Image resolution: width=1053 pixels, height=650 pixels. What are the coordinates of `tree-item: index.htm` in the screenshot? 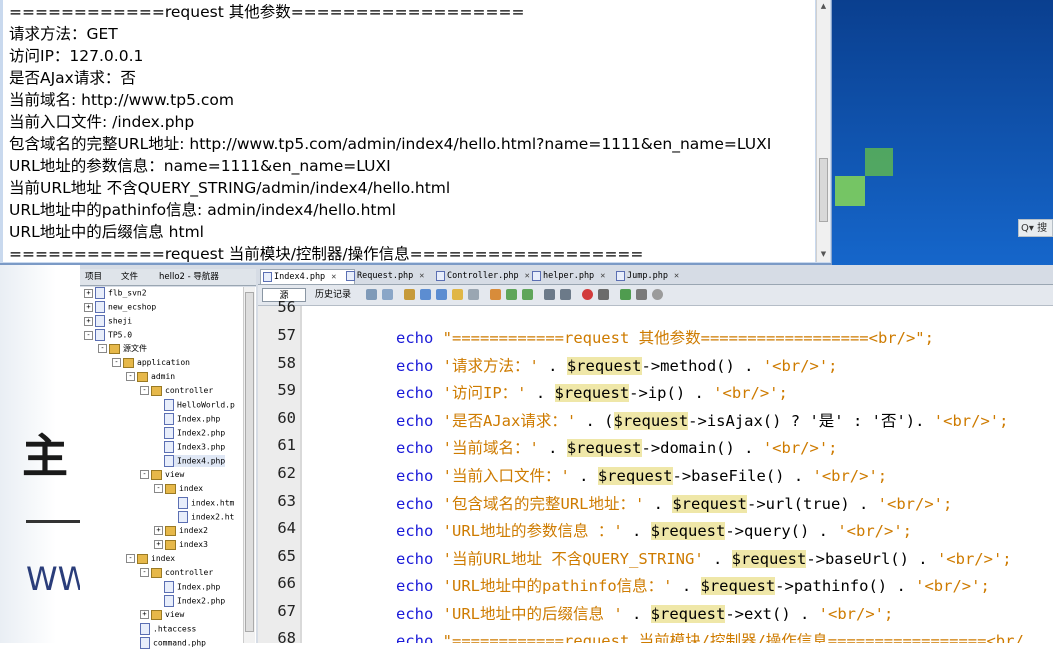 It's located at (206, 503).